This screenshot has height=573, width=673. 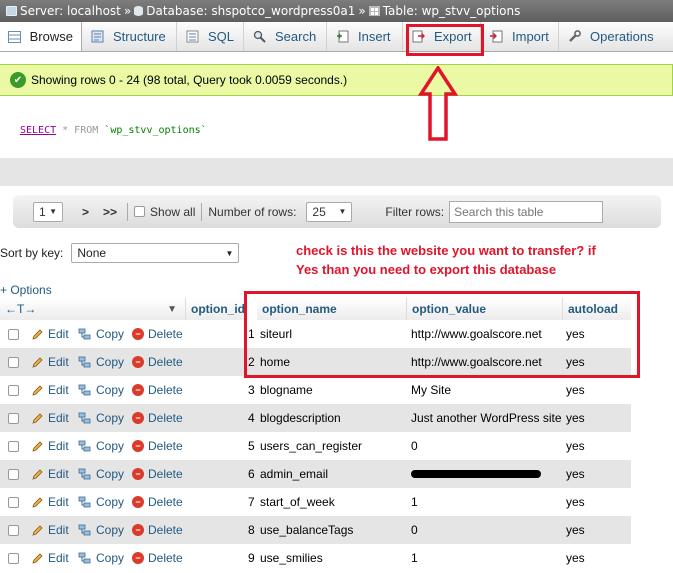 What do you see at coordinates (85, 212) in the screenshot?
I see `next-page-button: >` at bounding box center [85, 212].